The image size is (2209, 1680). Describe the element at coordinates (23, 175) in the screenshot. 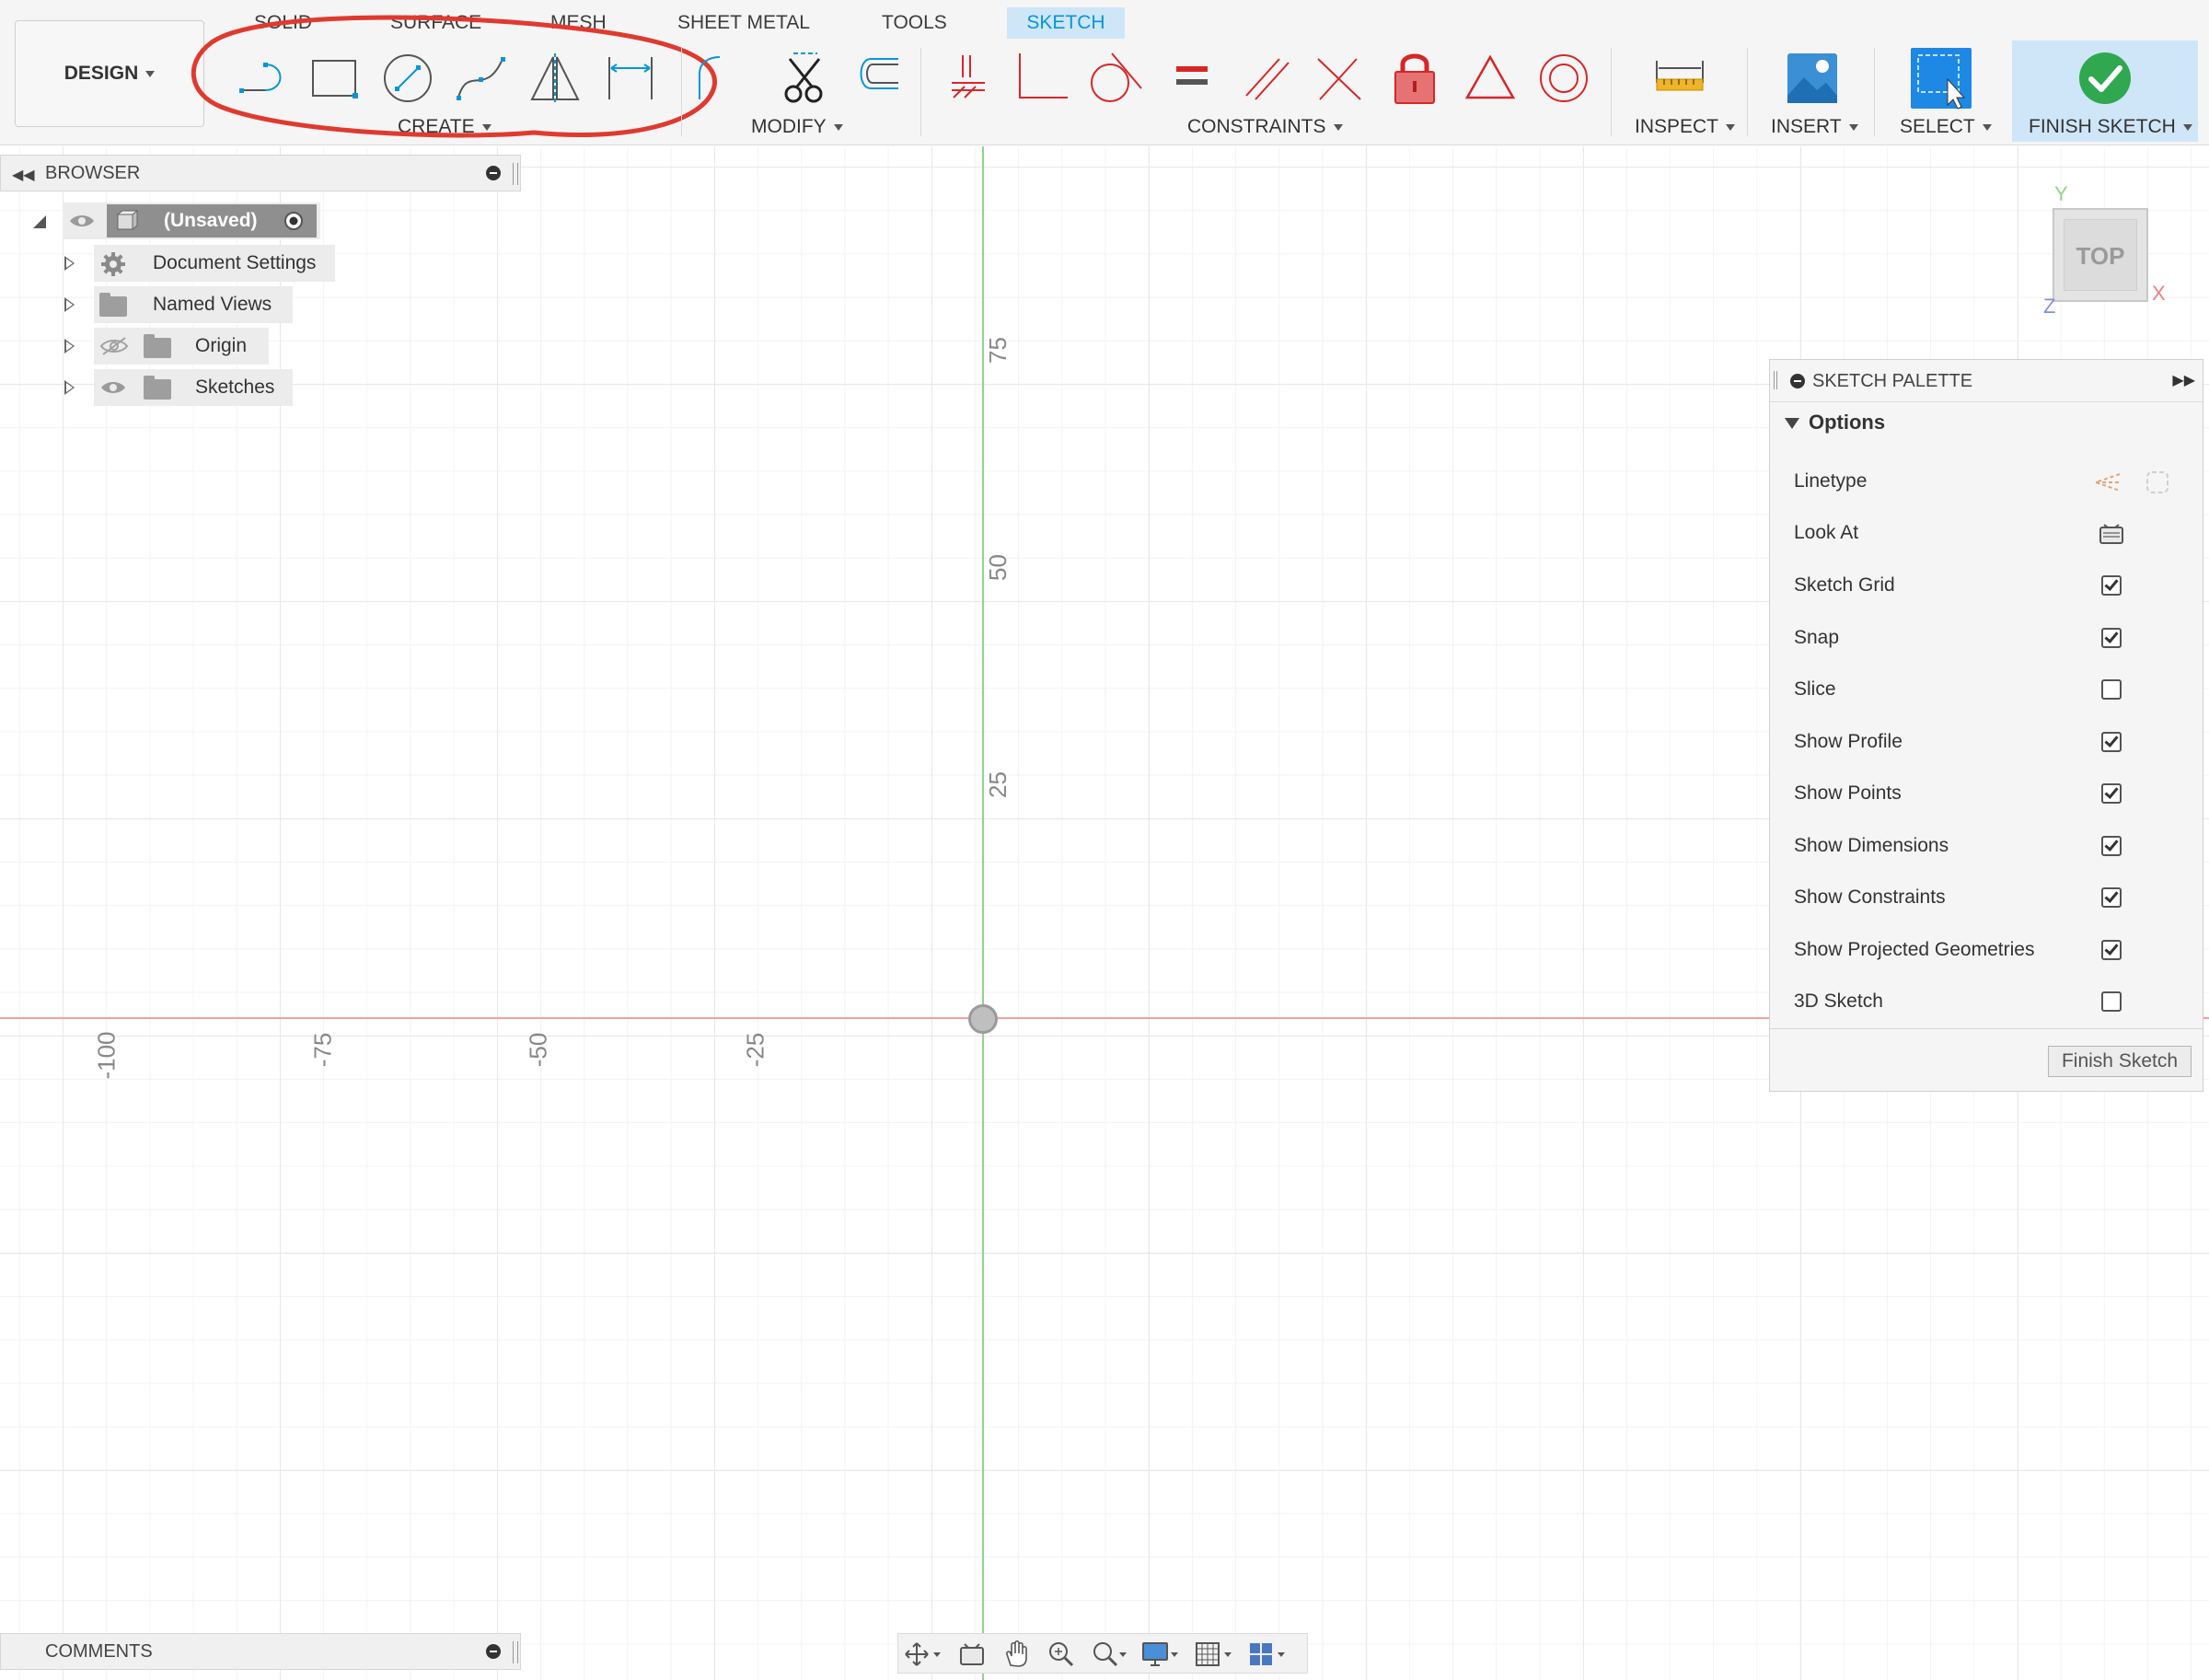

I see `collapse-panel-icon: ◀◀` at that location.